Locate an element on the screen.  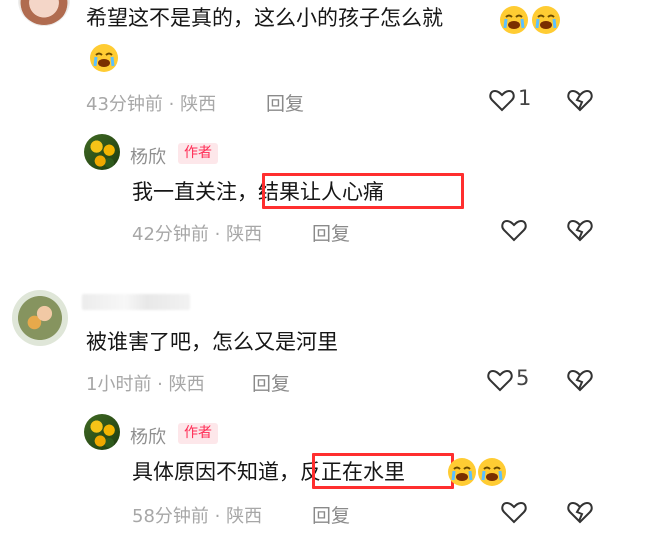
reply-text: 我一直关注，结果让人心痛 is located at coordinates (258, 192).